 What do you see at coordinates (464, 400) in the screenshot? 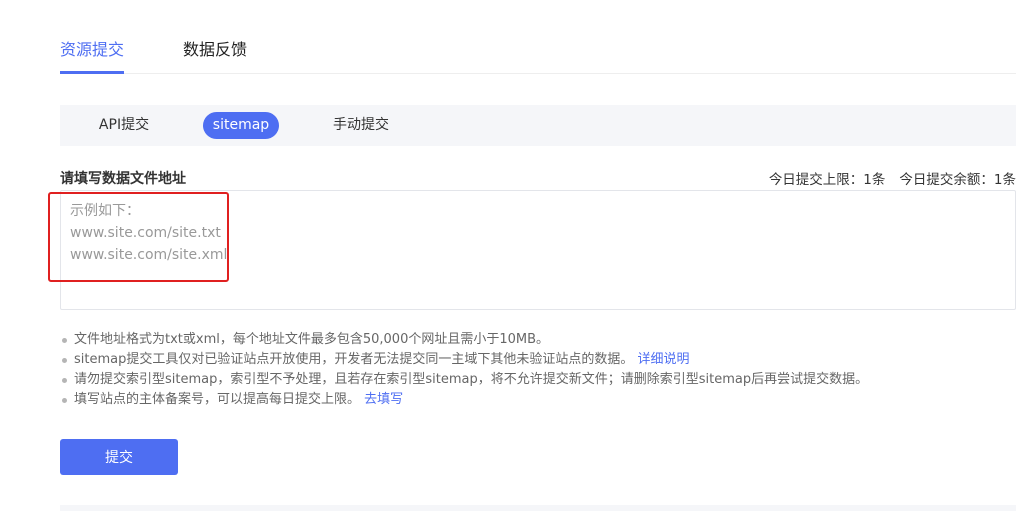
I see `note-item: 填写站点的主体备案号，可以提高每日提交上限。 去填写` at bounding box center [464, 400].